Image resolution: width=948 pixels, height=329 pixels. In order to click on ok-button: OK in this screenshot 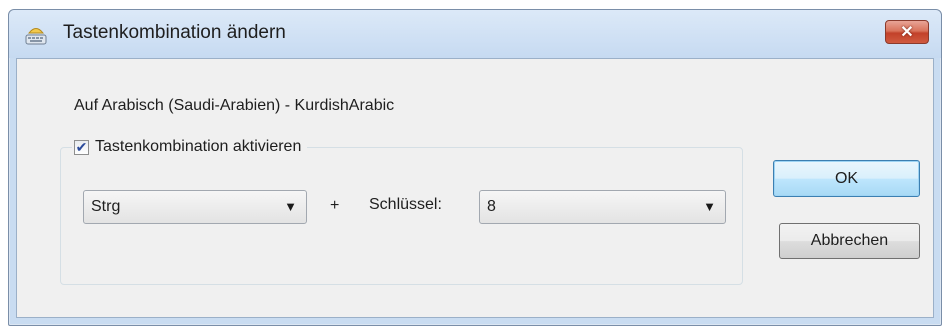, I will do `click(846, 178)`.